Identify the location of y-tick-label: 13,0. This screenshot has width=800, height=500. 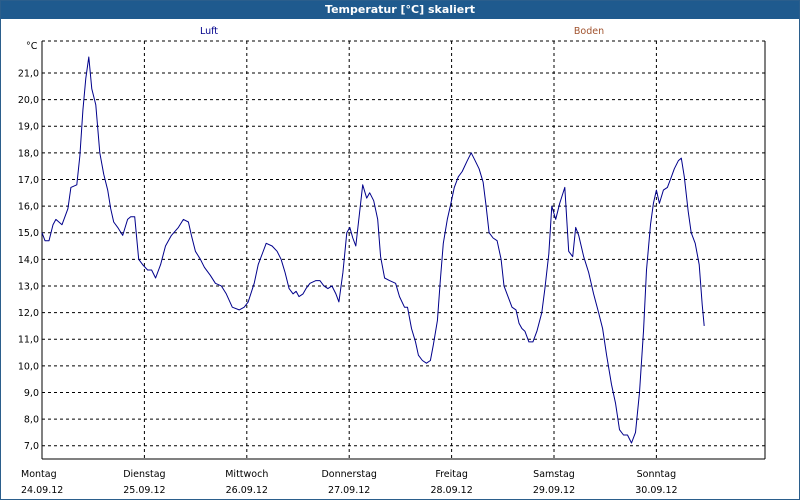
(28, 286).